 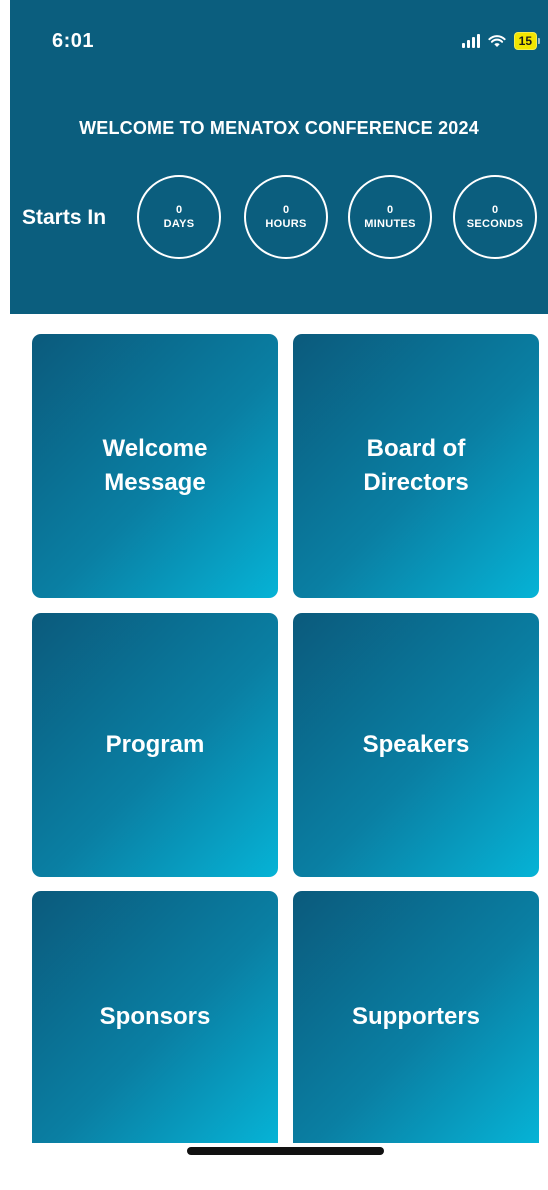 I want to click on tile-board-of-directors-label: Board of Directors, so click(x=416, y=465).